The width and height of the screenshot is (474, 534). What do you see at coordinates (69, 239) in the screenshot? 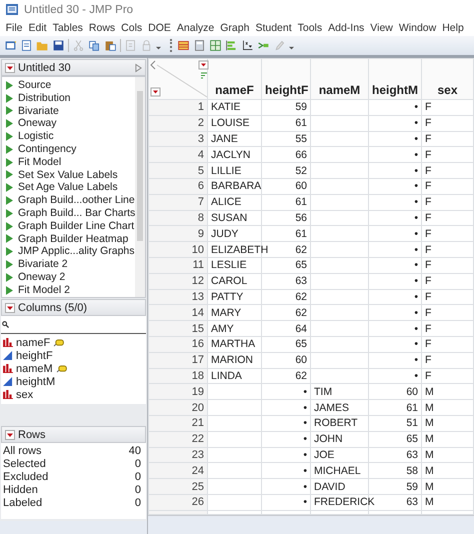
I see `script-item: Graph Builder Heatmap` at bounding box center [69, 239].